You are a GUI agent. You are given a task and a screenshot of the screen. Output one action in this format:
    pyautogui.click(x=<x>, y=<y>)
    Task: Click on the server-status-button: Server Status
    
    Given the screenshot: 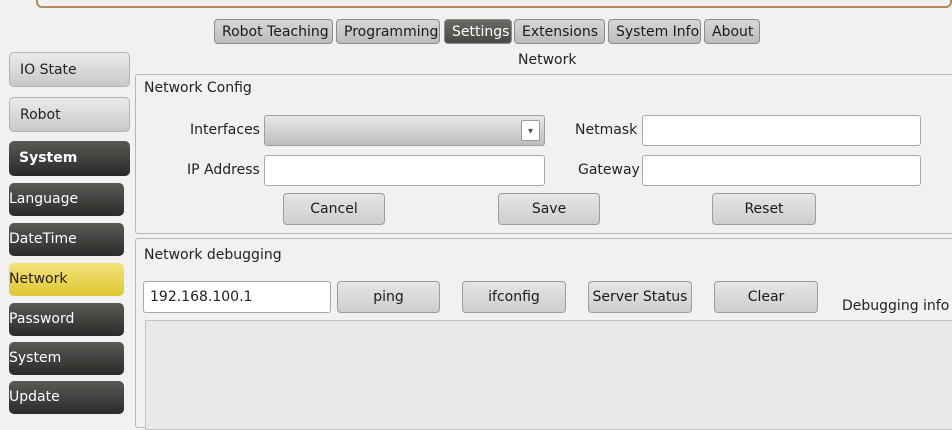 What is the action you would take?
    pyautogui.click(x=640, y=297)
    